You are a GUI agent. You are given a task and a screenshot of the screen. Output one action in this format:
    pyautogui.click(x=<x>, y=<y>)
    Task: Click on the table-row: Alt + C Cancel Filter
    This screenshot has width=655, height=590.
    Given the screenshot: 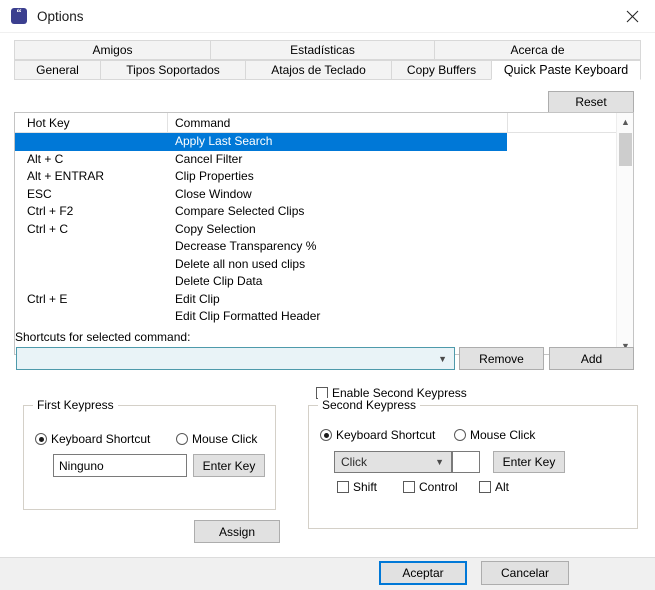 What is the action you would take?
    pyautogui.click(x=324, y=160)
    